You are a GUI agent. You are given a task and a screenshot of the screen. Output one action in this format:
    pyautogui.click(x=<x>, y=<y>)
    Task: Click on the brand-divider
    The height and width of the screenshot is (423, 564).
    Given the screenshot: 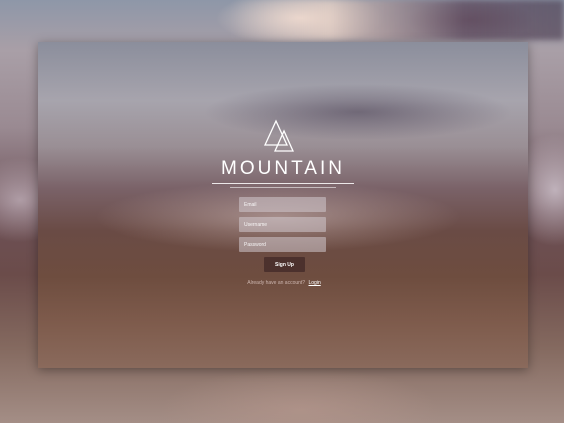 What is the action you would take?
    pyautogui.click(x=283, y=183)
    